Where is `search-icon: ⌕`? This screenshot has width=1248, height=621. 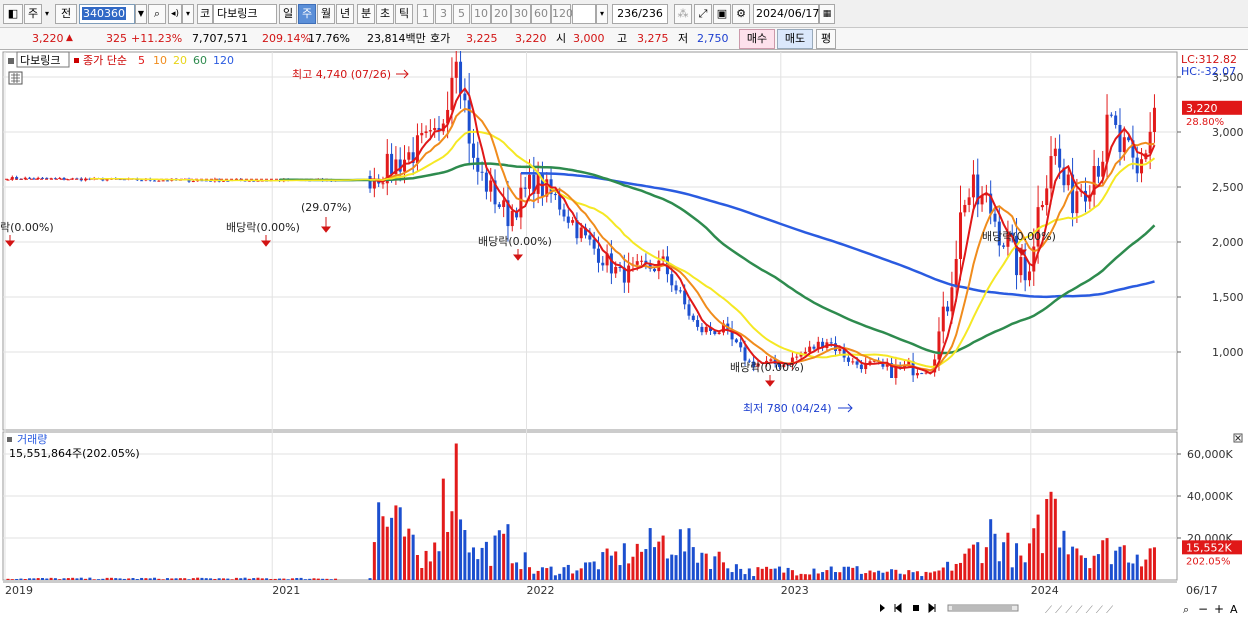 search-icon: ⌕ is located at coordinates (157, 14).